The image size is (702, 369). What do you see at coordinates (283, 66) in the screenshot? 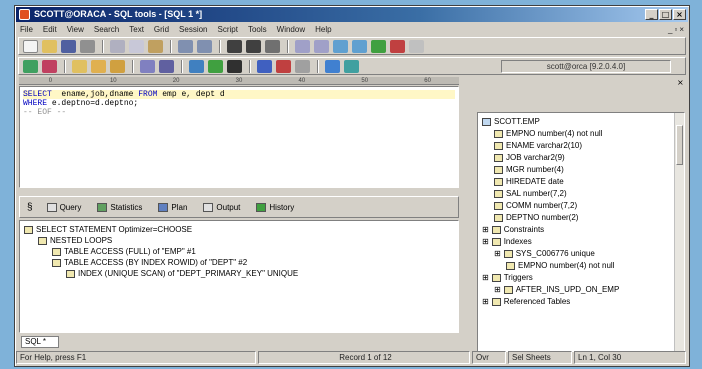
I see `query-builder-icon` at bounding box center [283, 66].